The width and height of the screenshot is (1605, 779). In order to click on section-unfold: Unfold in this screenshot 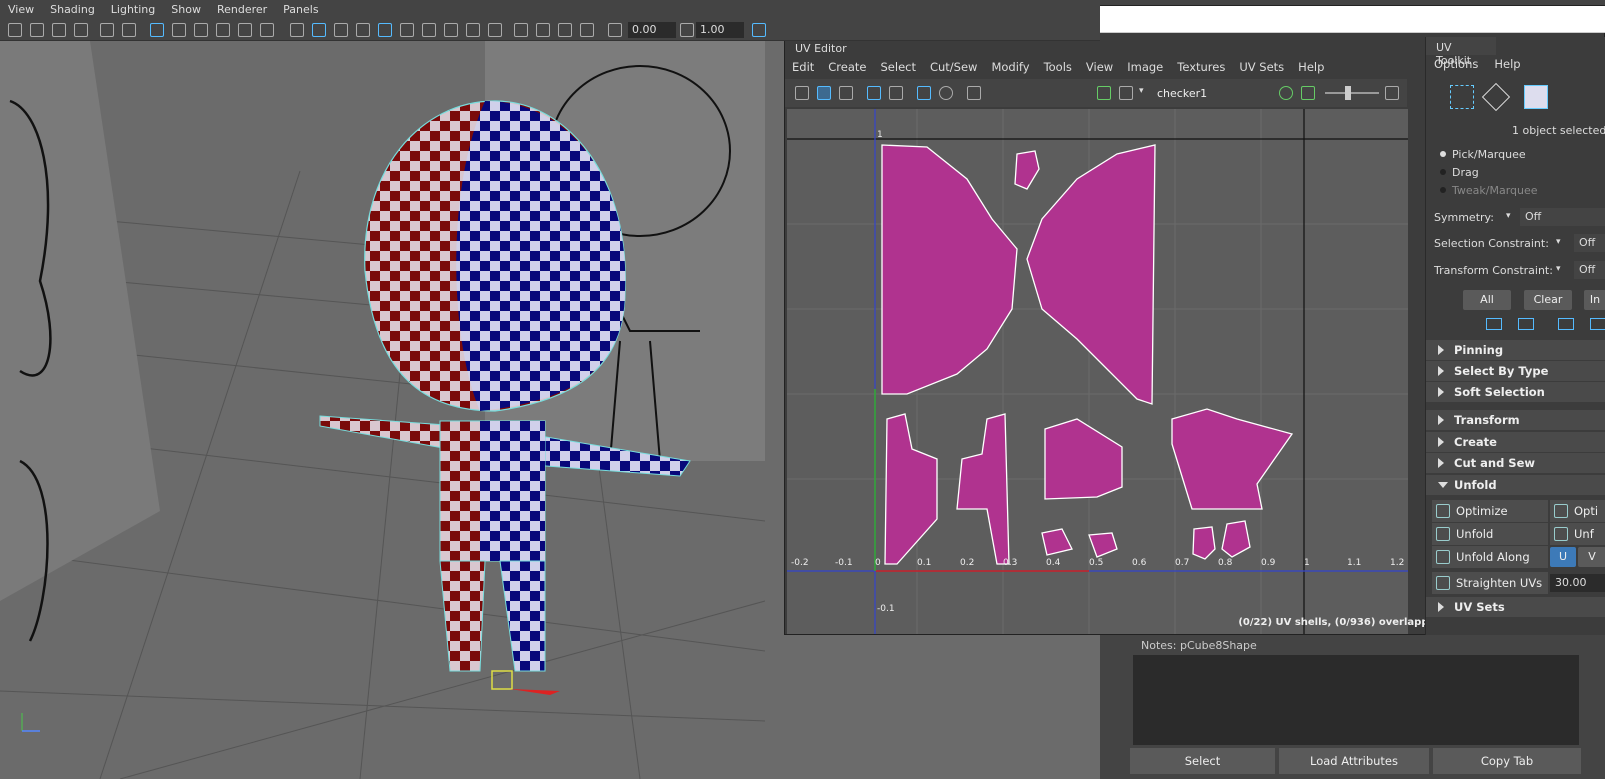, I will do `click(1515, 485)`.